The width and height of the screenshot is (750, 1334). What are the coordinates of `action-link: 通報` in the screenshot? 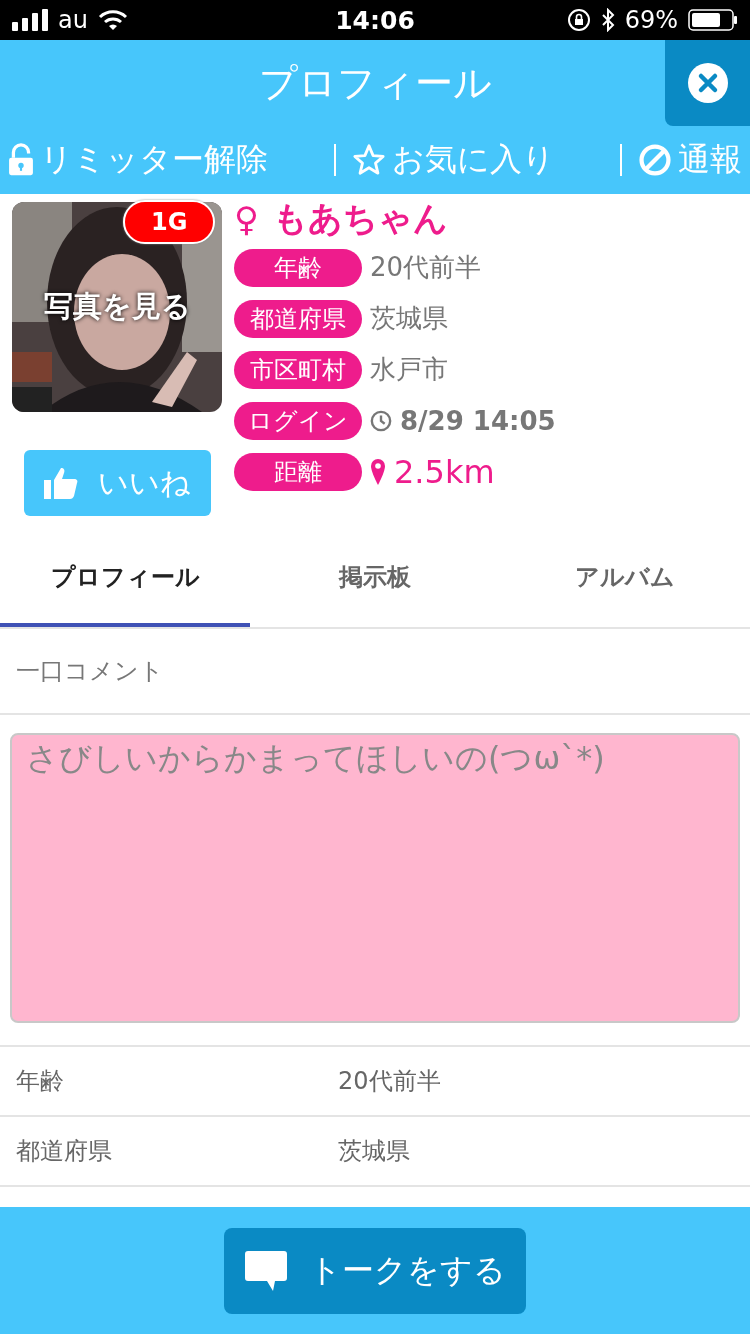 It's located at (690, 160).